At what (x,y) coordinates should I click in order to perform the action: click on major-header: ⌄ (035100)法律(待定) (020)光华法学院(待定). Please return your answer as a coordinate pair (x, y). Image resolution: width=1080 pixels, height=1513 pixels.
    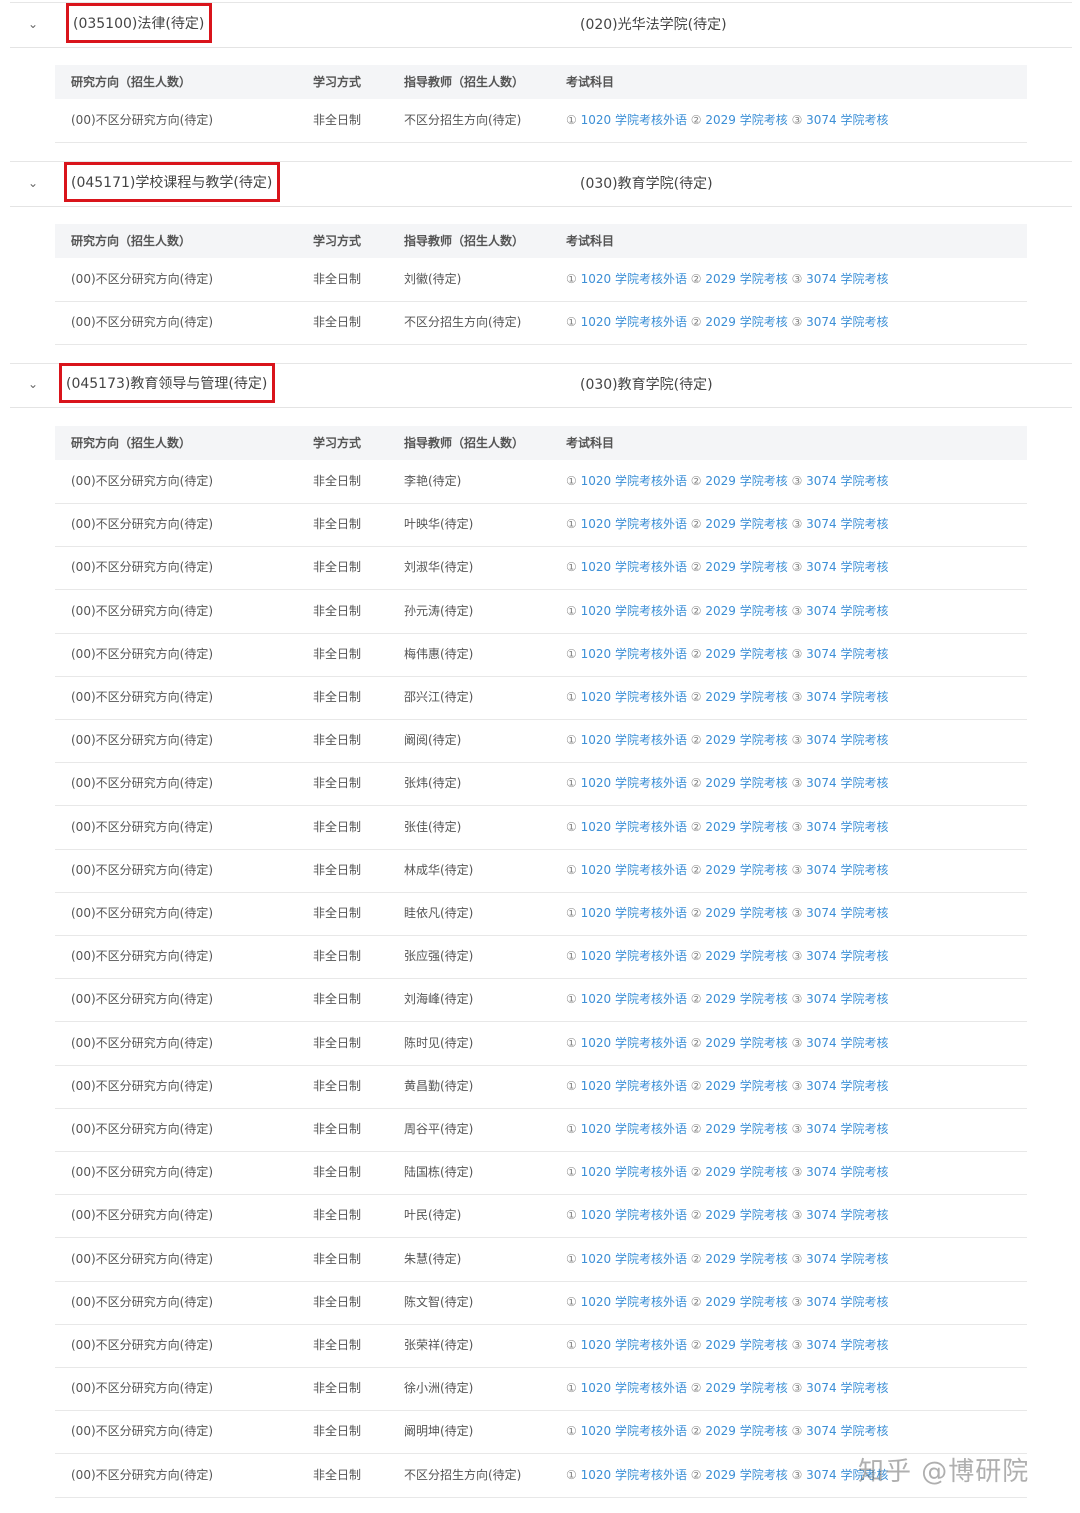
    Looking at the image, I should click on (541, 25).